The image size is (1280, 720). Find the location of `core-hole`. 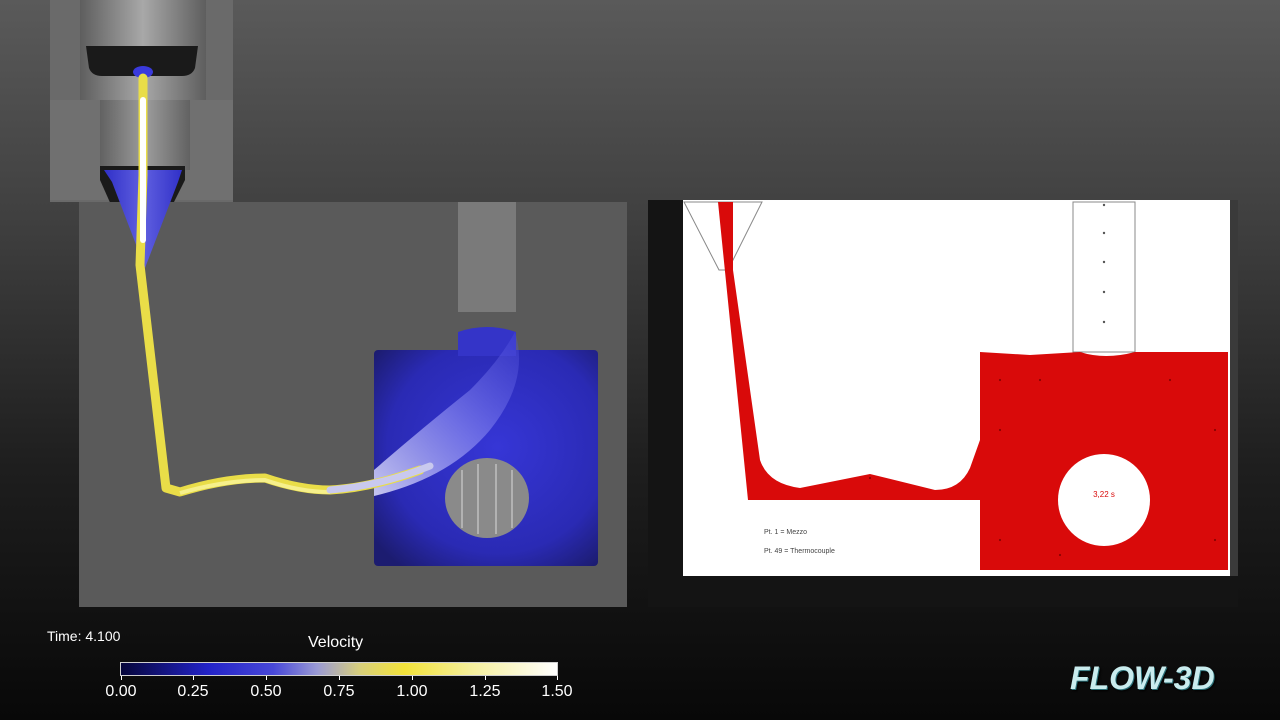

core-hole is located at coordinates (1104, 500).